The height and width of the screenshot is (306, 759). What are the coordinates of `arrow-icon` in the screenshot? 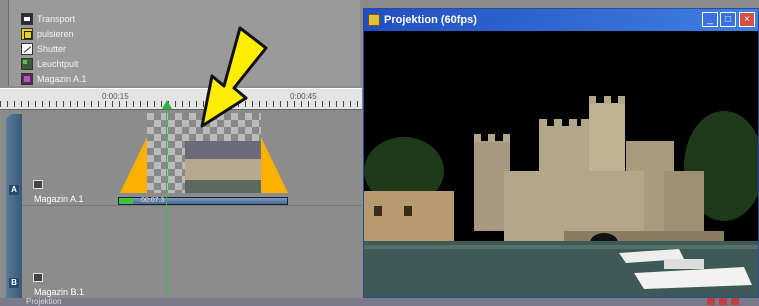 It's located at (234, 77).